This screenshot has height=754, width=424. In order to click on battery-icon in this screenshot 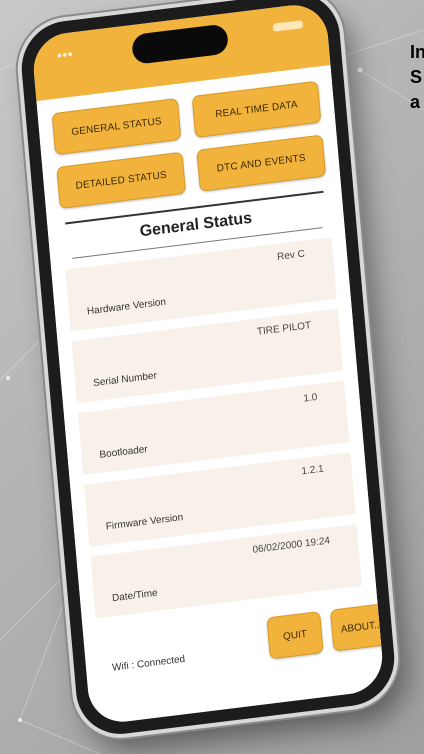, I will do `click(288, 26)`.